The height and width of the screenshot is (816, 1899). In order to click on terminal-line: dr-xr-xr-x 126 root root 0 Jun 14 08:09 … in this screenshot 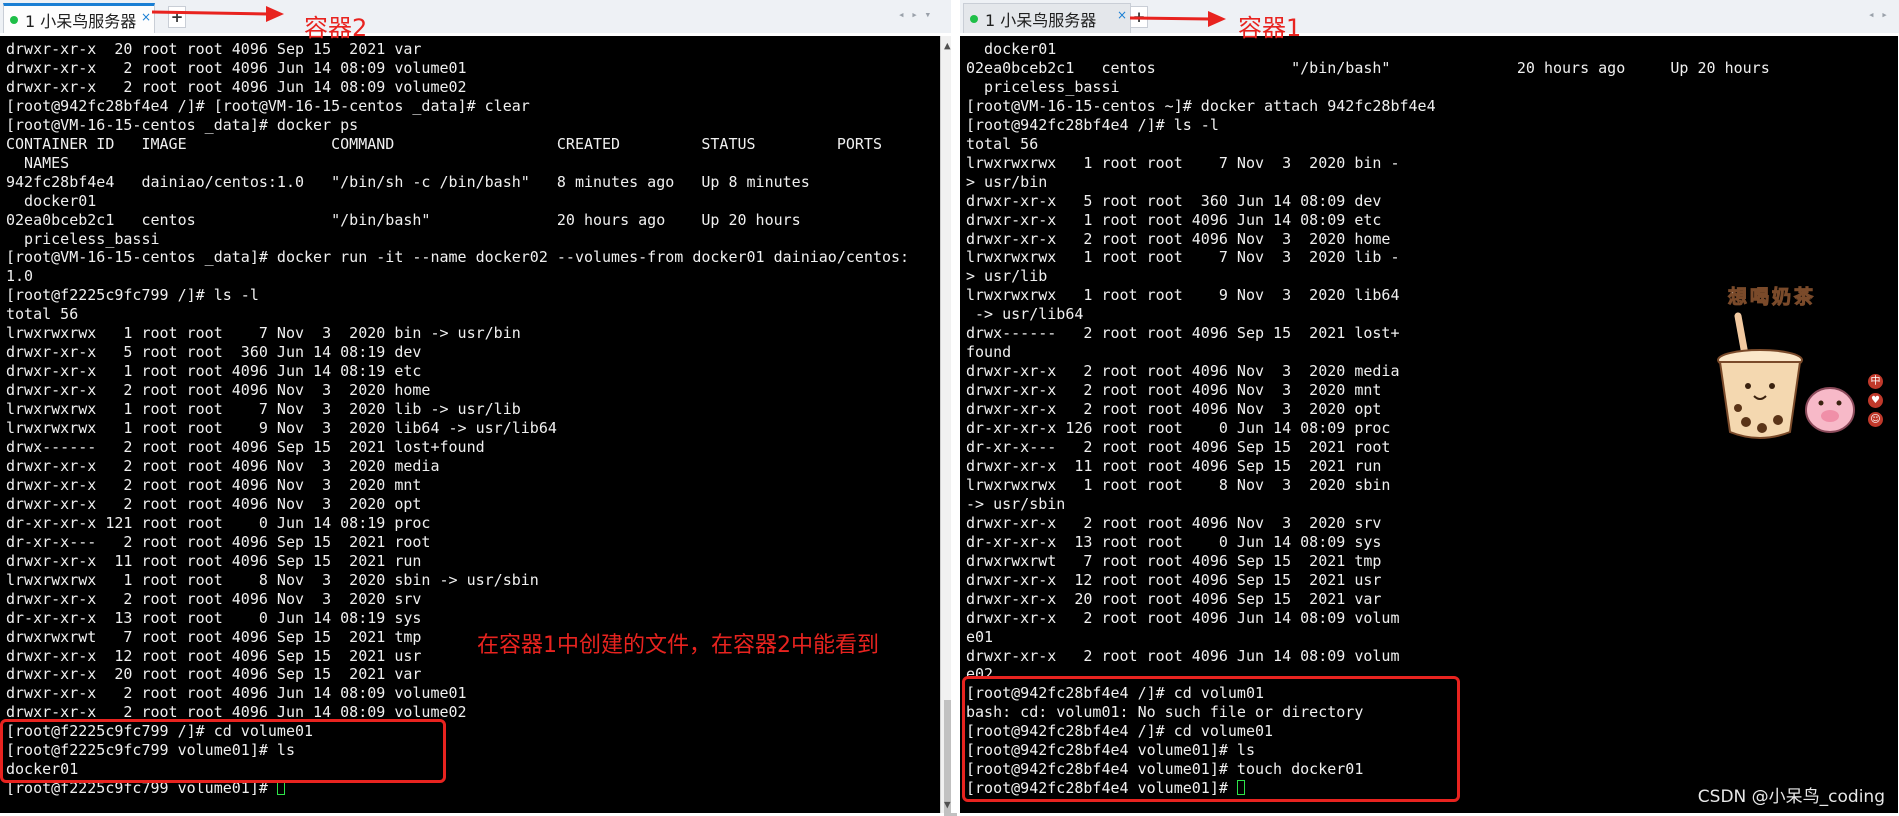, I will do `click(1178, 428)`.